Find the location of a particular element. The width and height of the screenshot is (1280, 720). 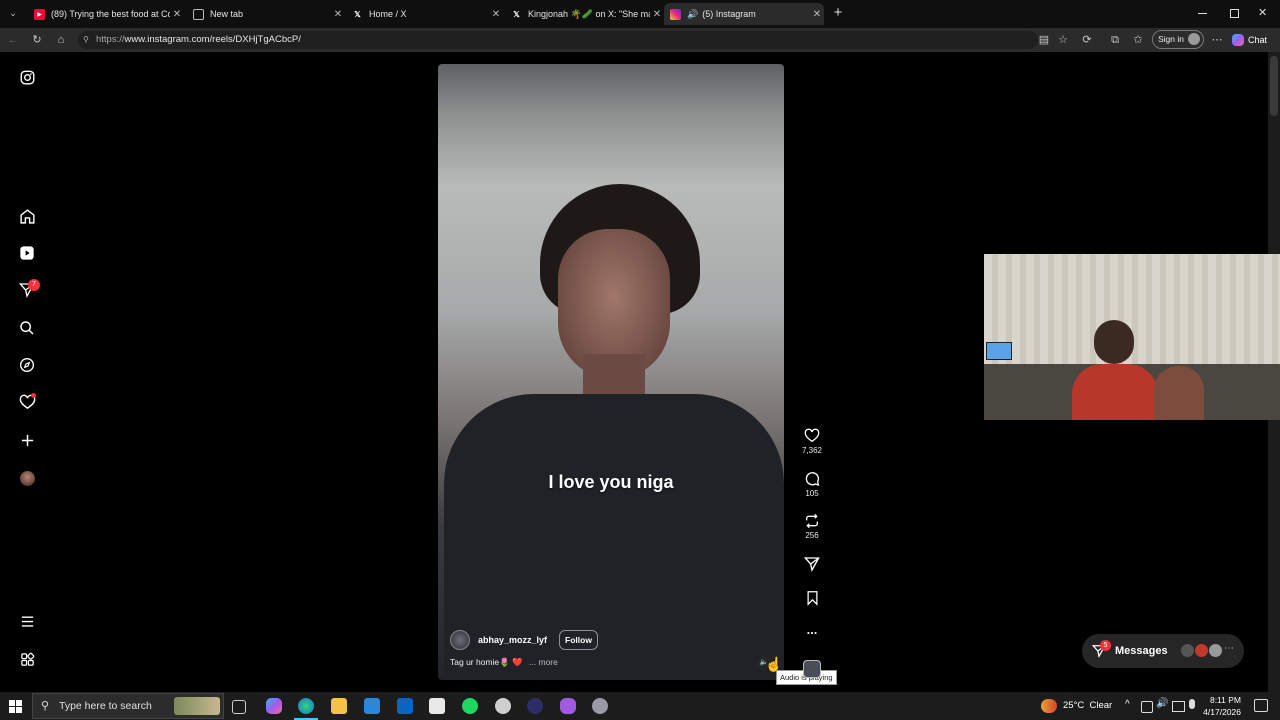

more-menu-icon is located at coordinates (27, 621).